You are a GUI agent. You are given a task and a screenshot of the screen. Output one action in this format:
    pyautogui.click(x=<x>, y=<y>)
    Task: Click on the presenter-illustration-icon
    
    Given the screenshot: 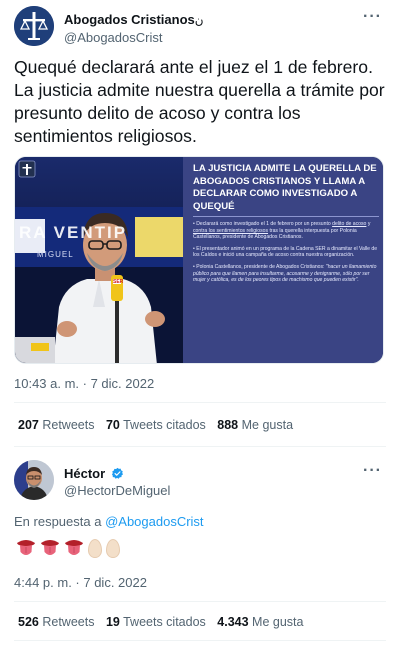 What is the action you would take?
    pyautogui.click(x=99, y=261)
    